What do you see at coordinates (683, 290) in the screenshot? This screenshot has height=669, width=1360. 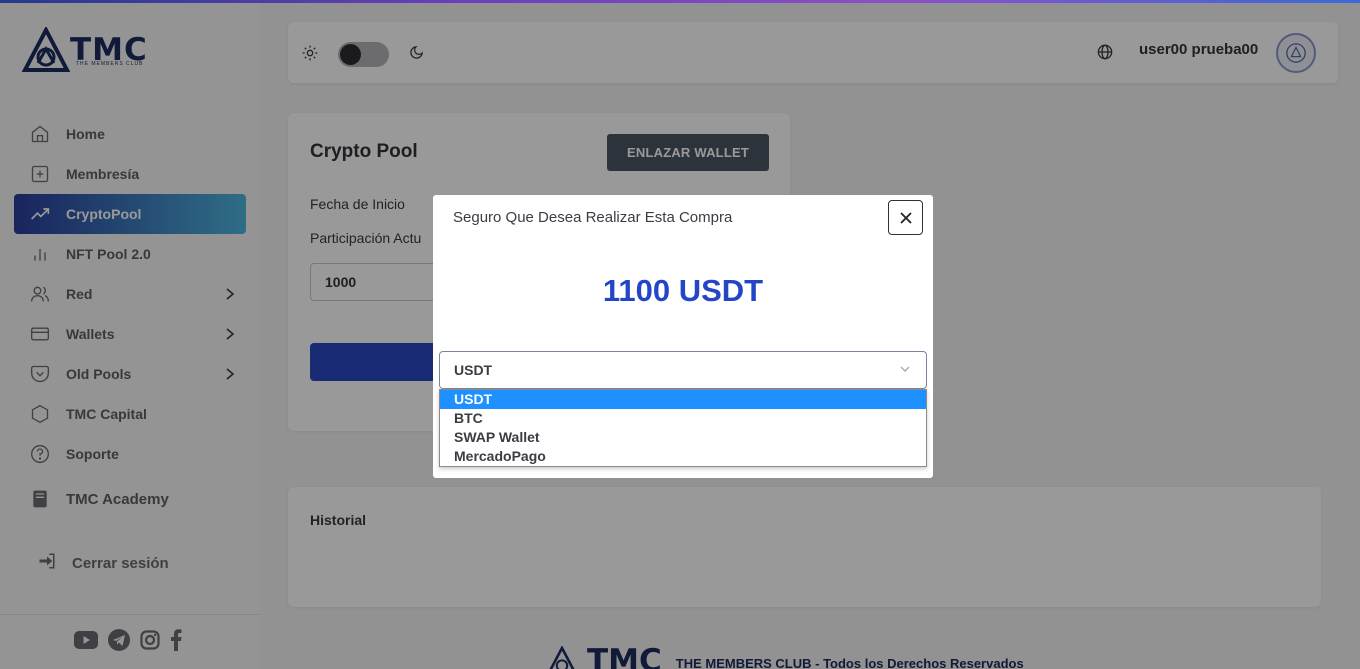 I see `purchase-amount: 1100 USDT` at bounding box center [683, 290].